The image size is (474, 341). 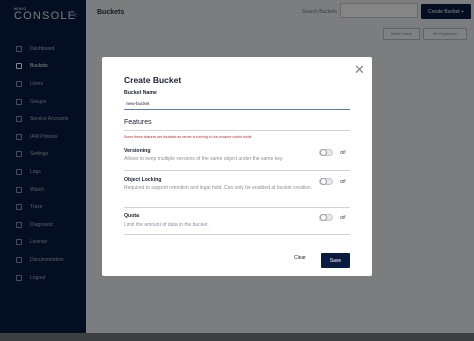 I want to click on object-locking-toggle, so click(x=326, y=182).